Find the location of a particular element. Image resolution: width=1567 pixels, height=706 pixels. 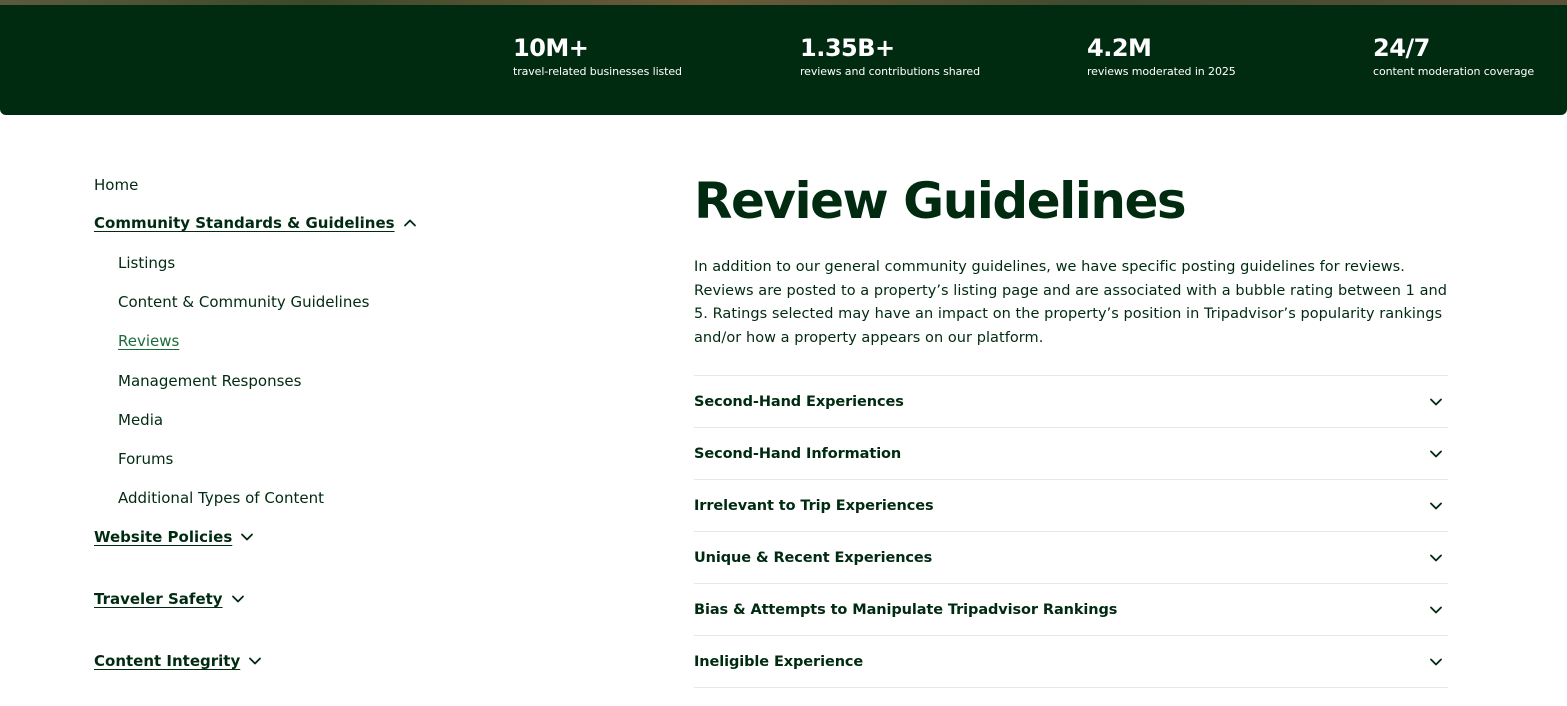

stat-label: travel-related businesses listed is located at coordinates (597, 71).